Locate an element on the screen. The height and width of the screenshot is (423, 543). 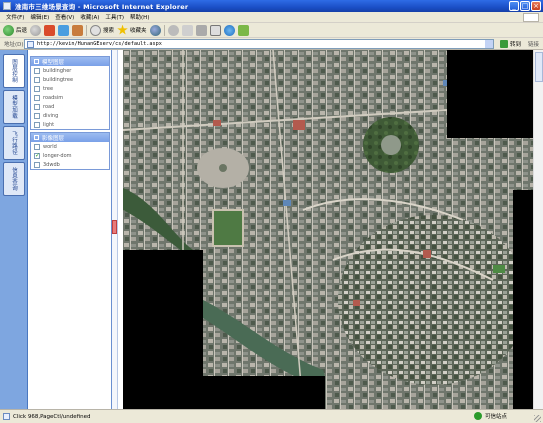
model-group-header: 模型图层 is located at coordinates (70, 61).